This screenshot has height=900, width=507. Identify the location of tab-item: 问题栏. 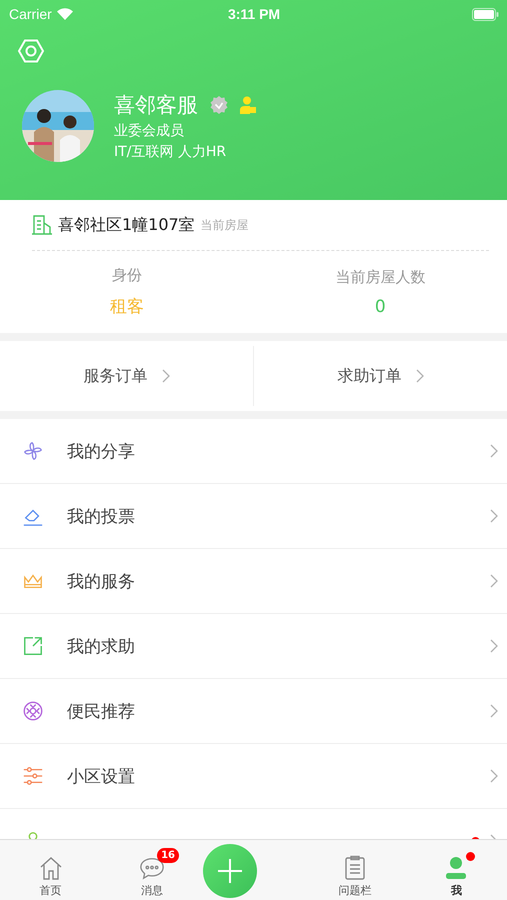
(355, 870).